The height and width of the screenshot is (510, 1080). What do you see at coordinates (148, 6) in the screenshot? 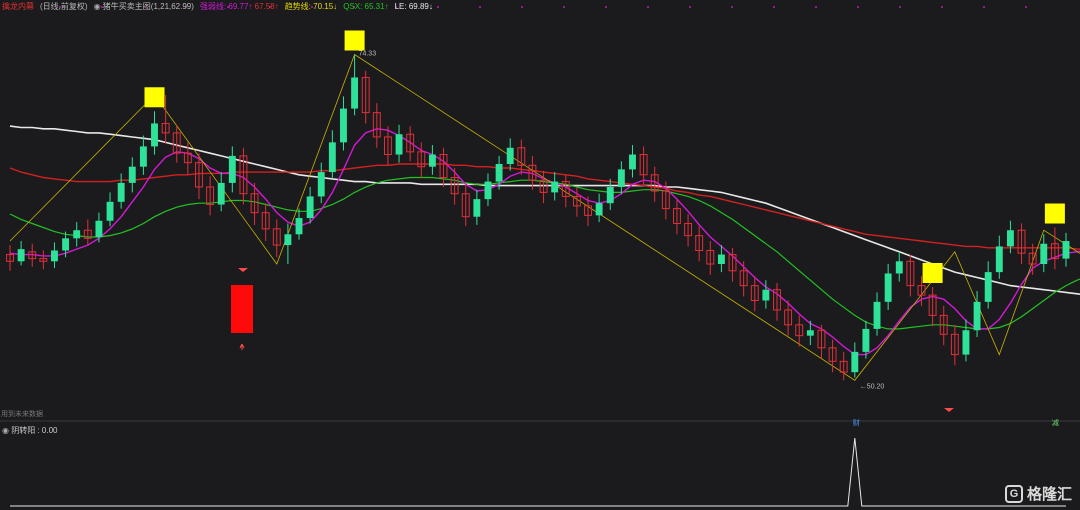
I see `formula-name: 猪牛买卖主图(1,21,62.99)` at bounding box center [148, 6].